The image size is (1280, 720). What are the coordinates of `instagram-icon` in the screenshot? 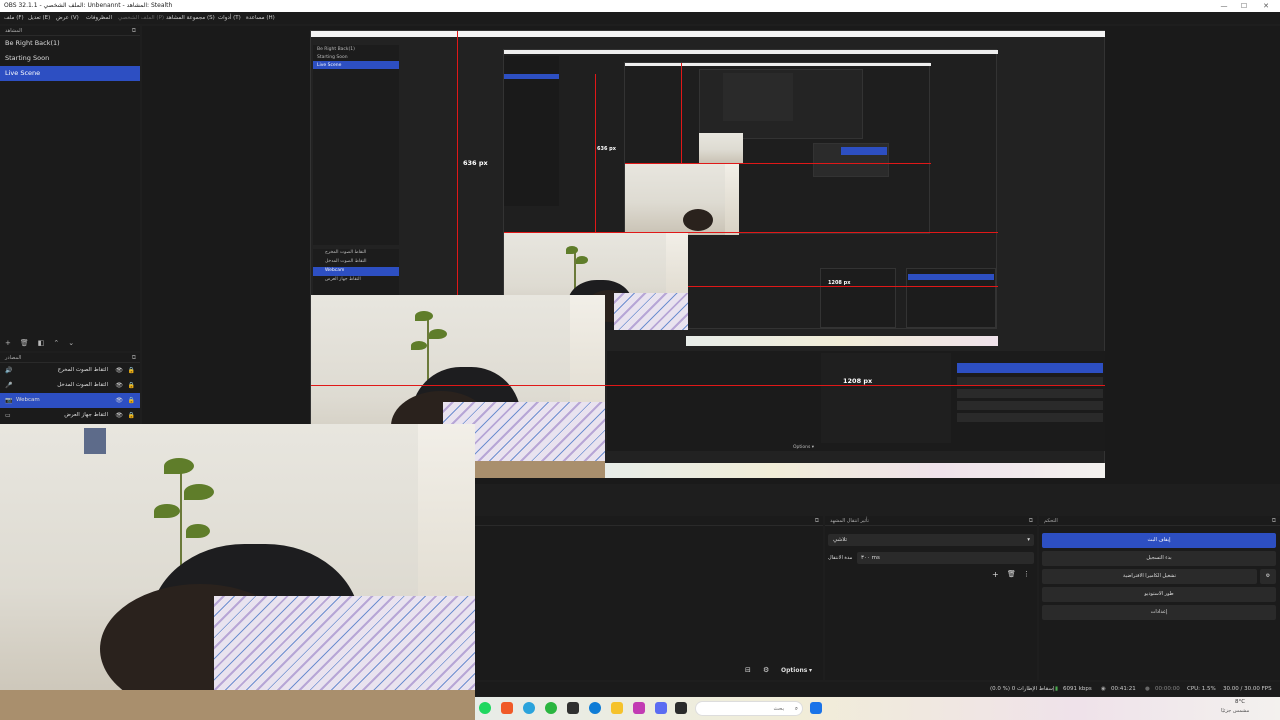 It's located at (639, 708).